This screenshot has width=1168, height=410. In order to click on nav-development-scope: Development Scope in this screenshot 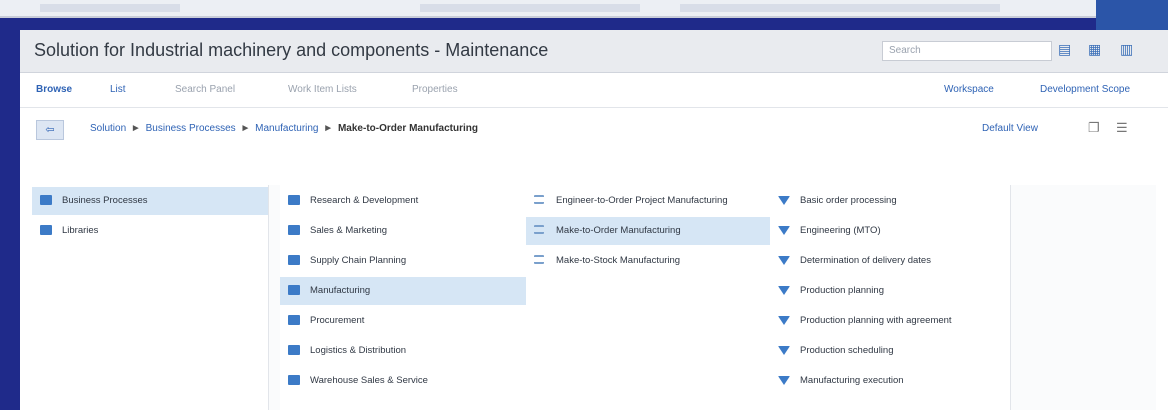, I will do `click(1085, 89)`.